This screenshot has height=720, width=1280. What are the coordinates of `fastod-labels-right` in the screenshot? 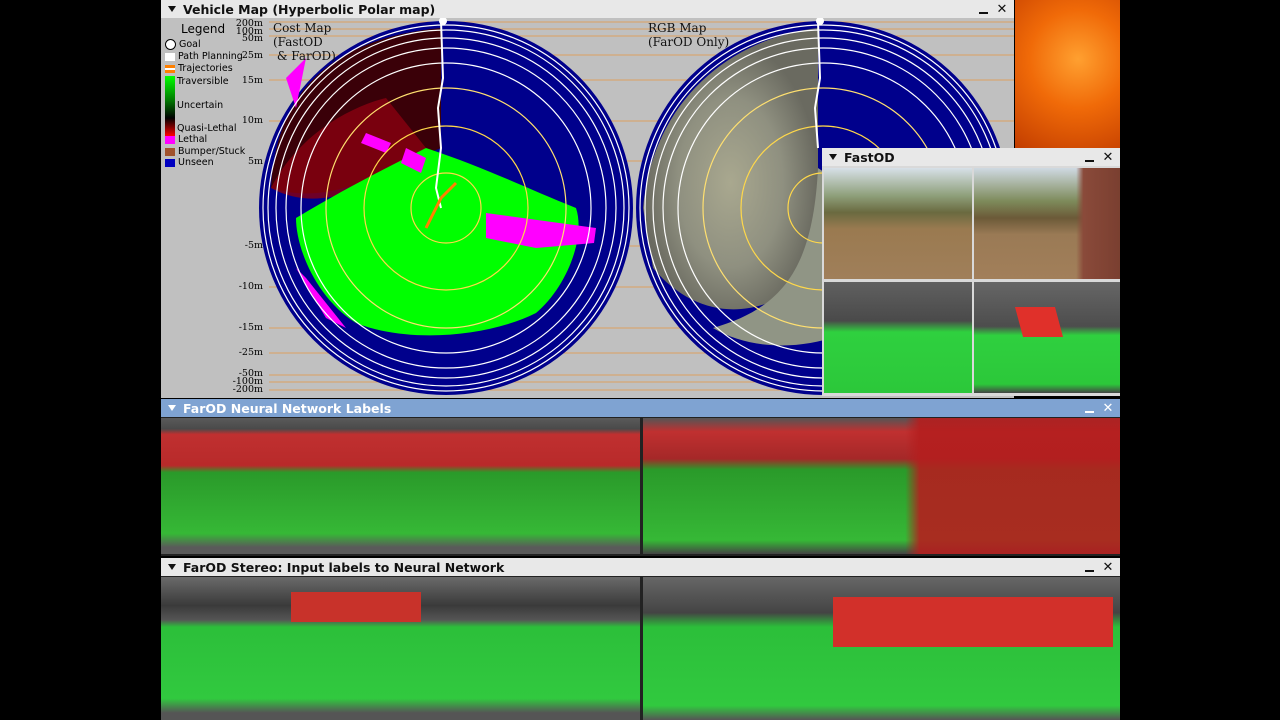 It's located at (1047, 337).